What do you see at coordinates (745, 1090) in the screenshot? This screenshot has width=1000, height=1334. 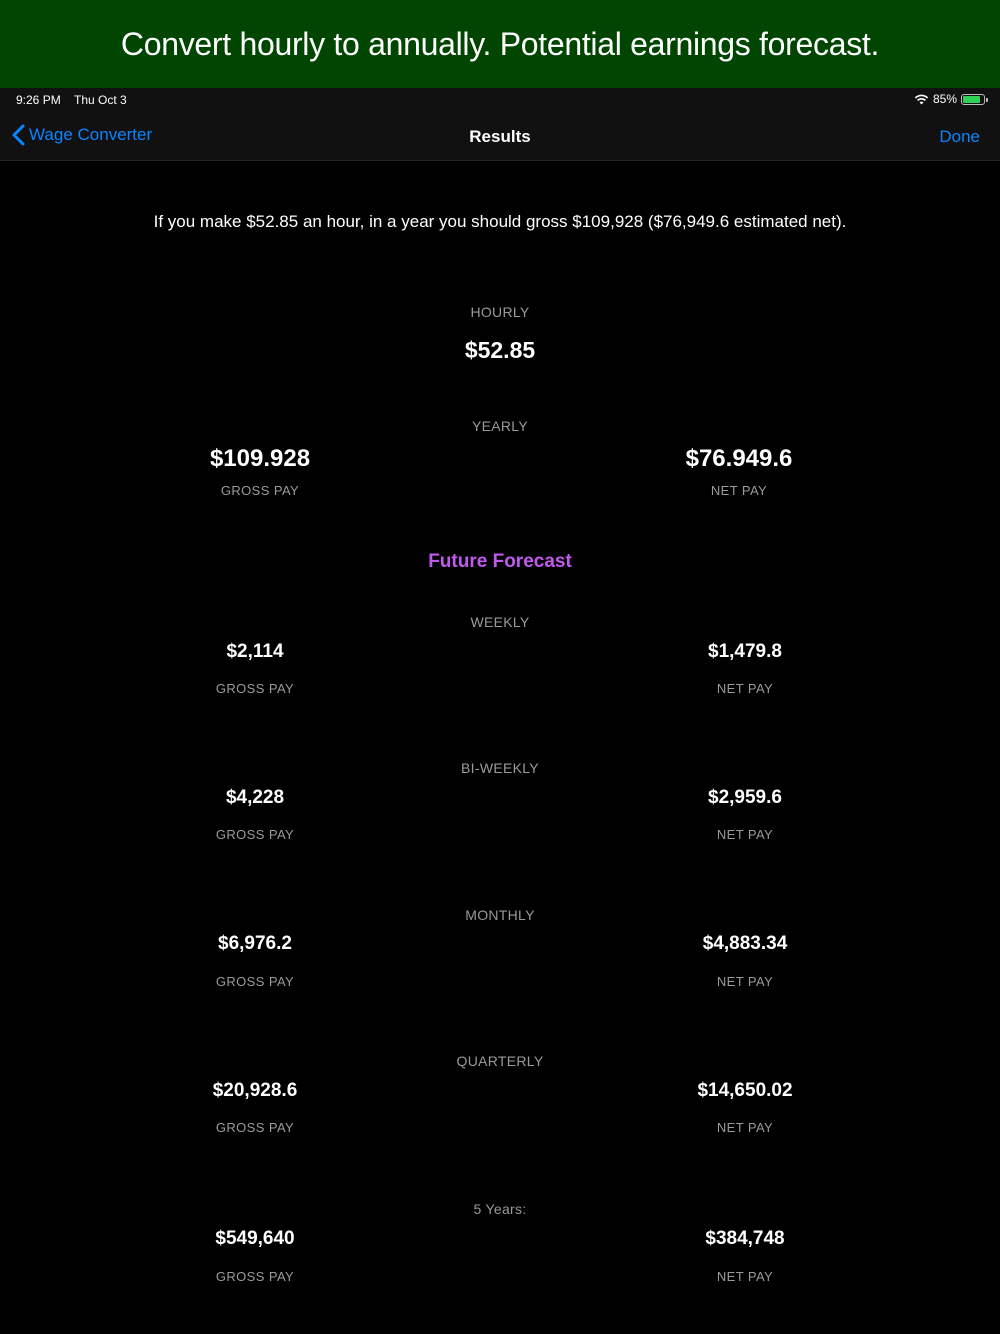 I see `forecast-net-value: $14,650.02` at bounding box center [745, 1090].